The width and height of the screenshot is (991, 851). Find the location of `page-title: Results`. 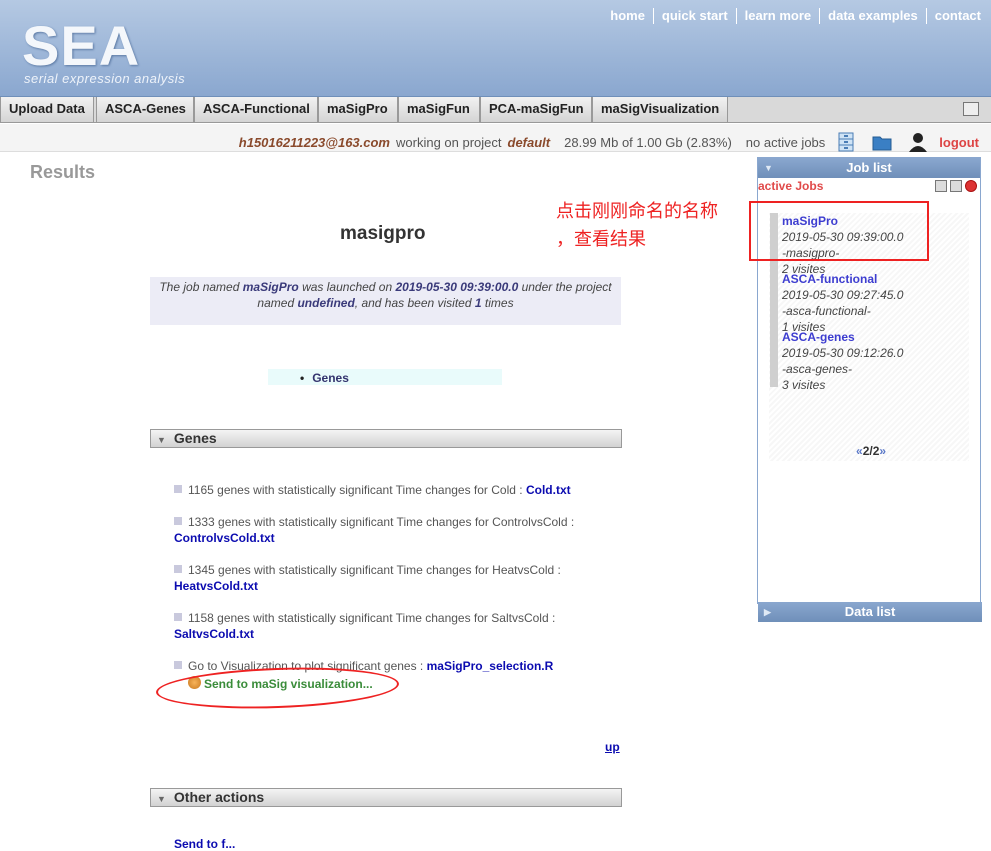

page-title: Results is located at coordinates (63, 172).